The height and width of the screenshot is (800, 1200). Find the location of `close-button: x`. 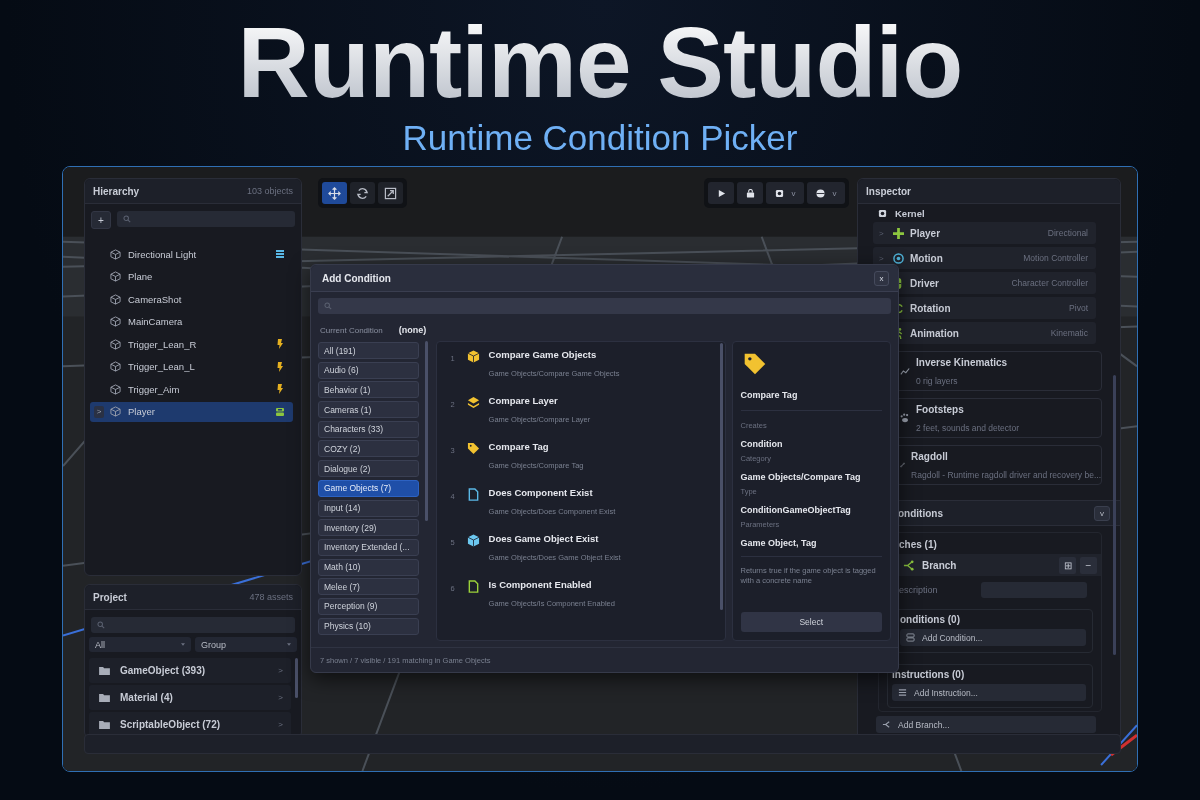

close-button: x is located at coordinates (881, 278).